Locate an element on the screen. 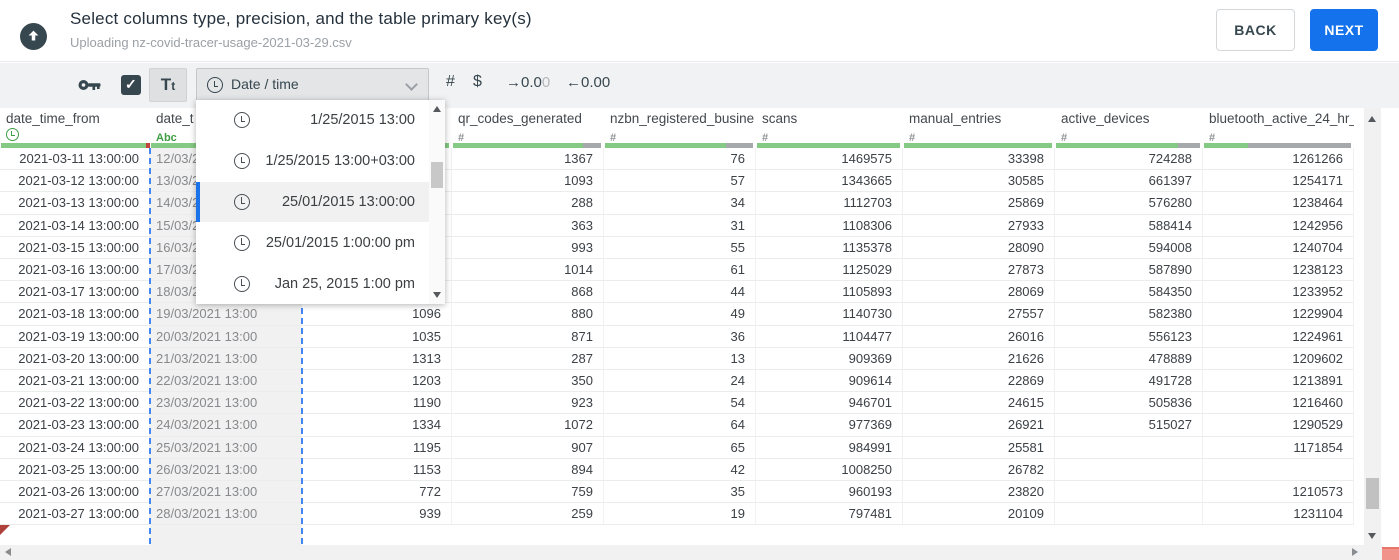 The height and width of the screenshot is (560, 1399). table-cell: 36 is located at coordinates (680, 336).